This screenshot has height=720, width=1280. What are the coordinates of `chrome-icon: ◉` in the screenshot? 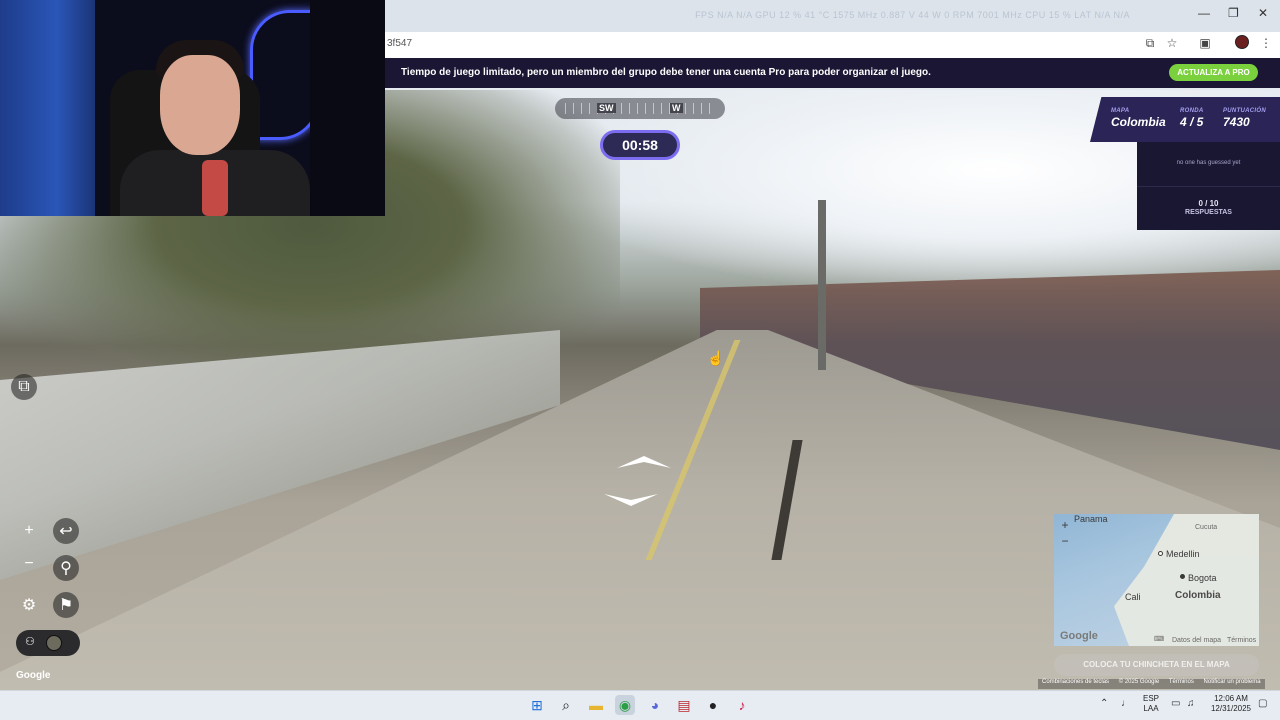 It's located at (625, 705).